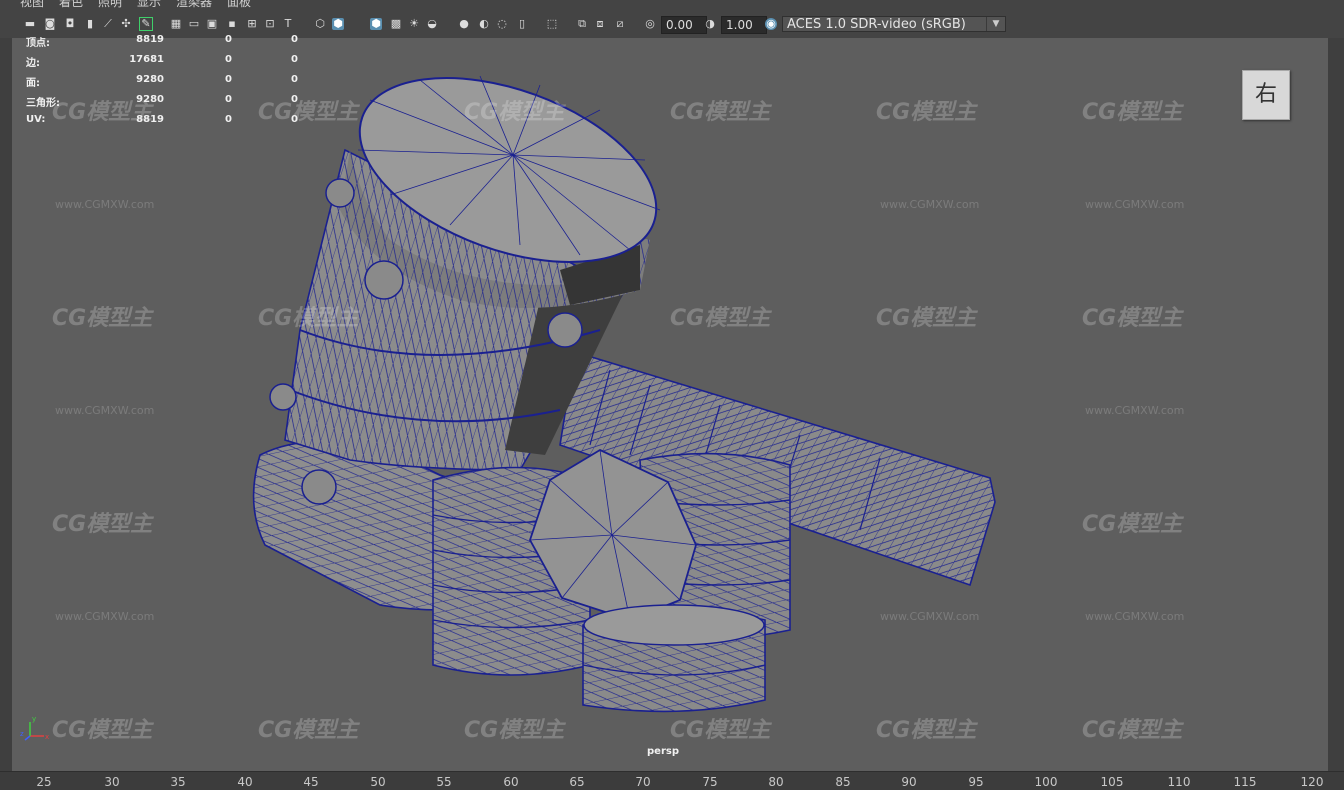 This screenshot has width=1344, height=790. Describe the element at coordinates (876, 24) in the screenshot. I see `view-transform-value: ACES 1.0 SDR-video (sRGB)` at that location.